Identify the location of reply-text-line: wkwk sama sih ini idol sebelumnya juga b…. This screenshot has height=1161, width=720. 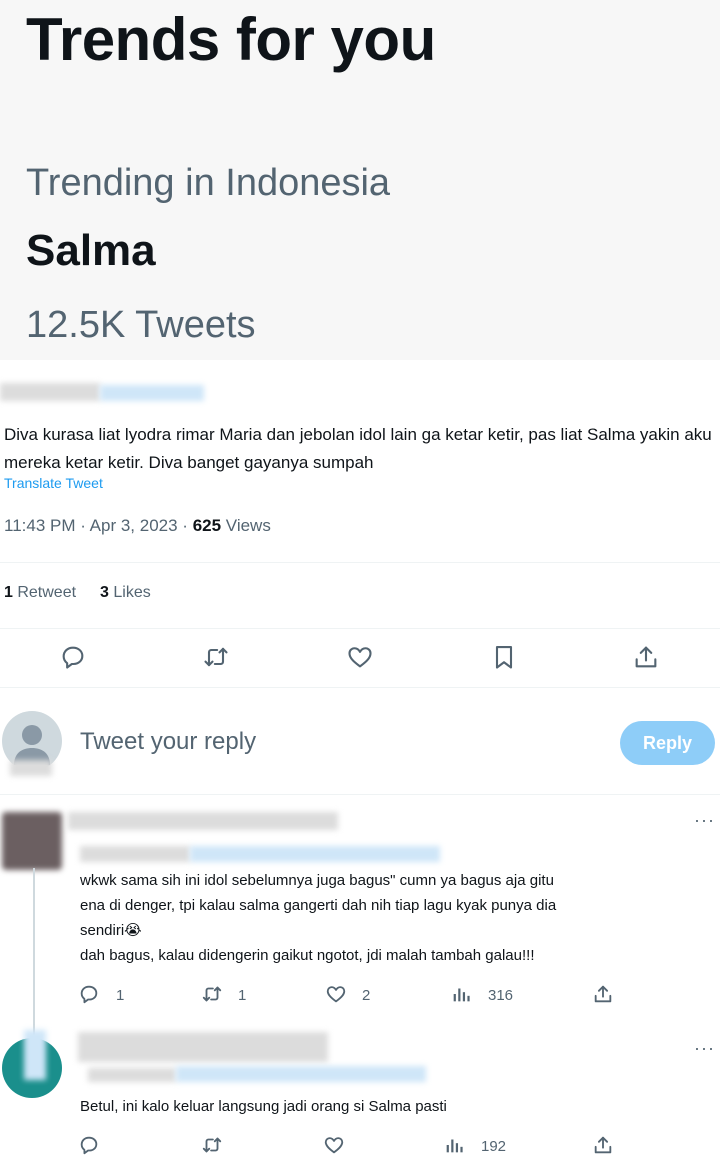
(317, 880).